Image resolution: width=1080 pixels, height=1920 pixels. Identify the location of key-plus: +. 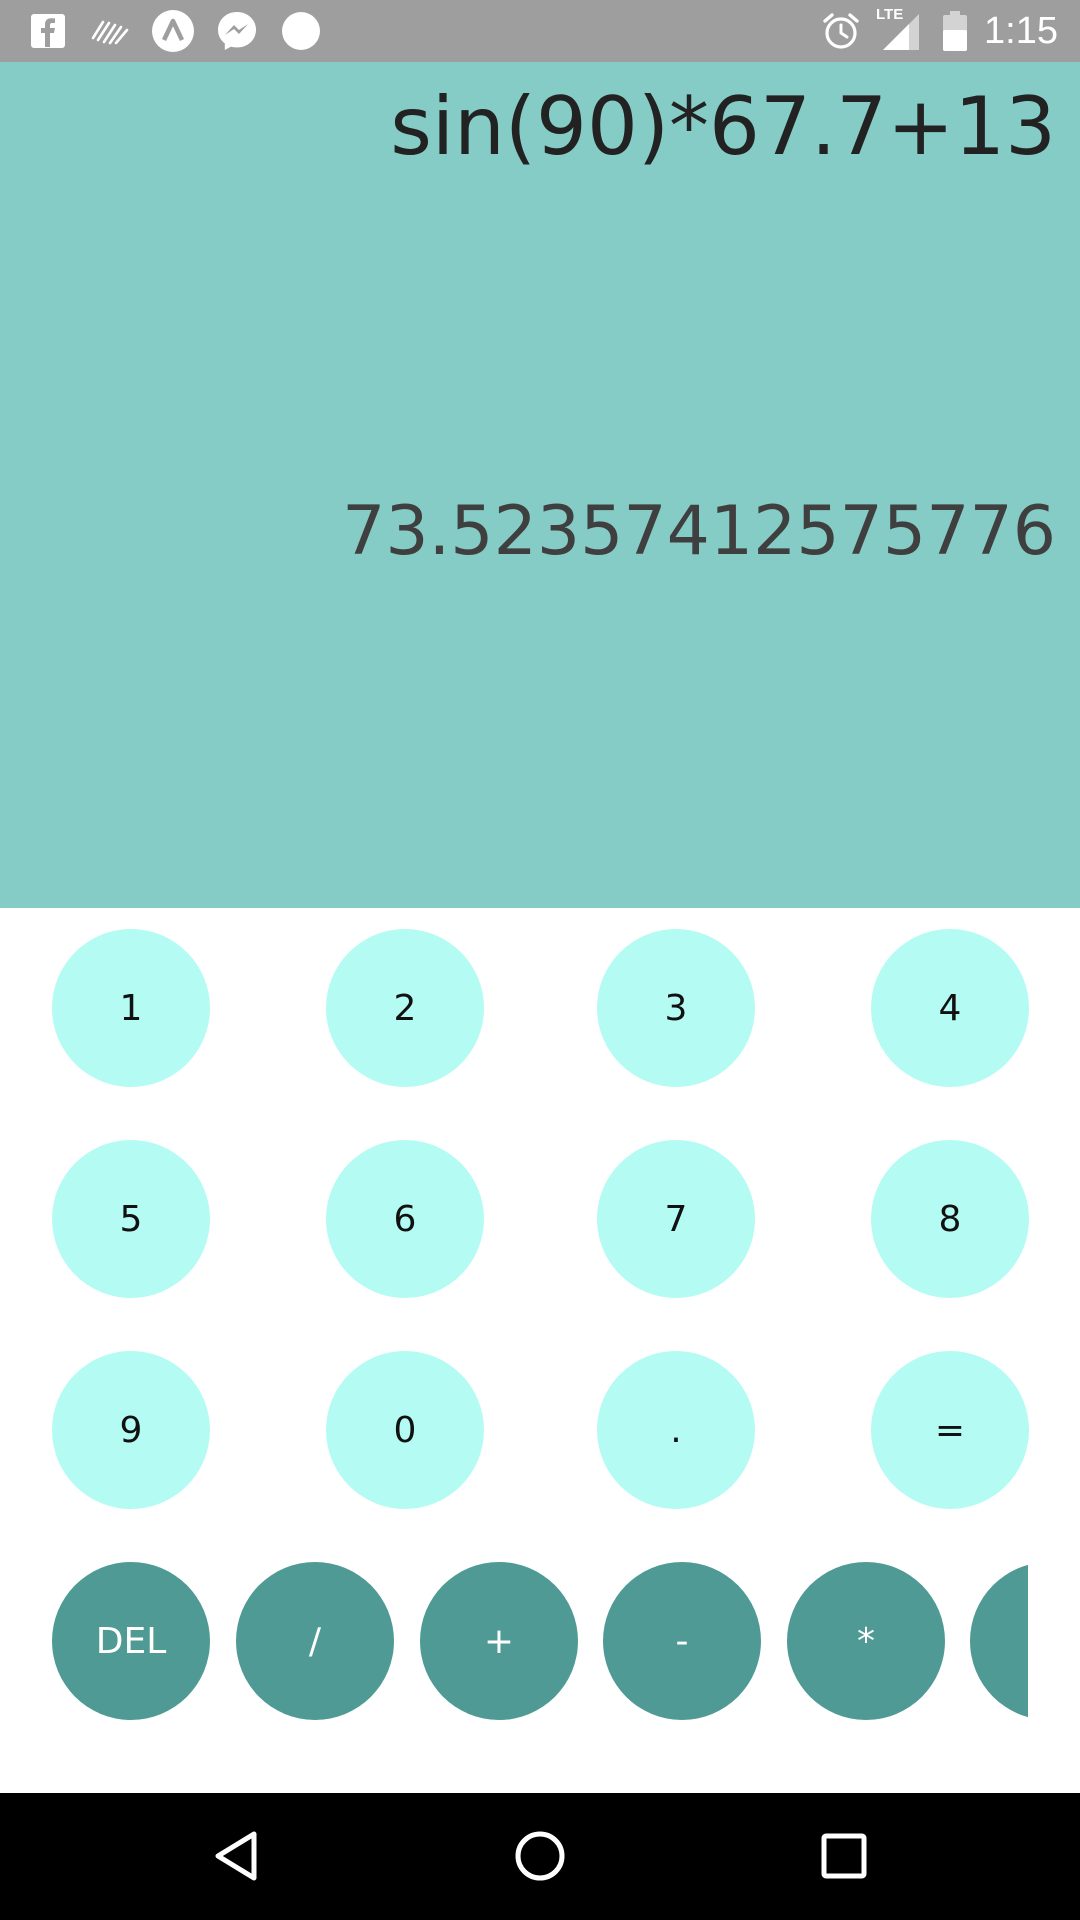
(499, 1641).